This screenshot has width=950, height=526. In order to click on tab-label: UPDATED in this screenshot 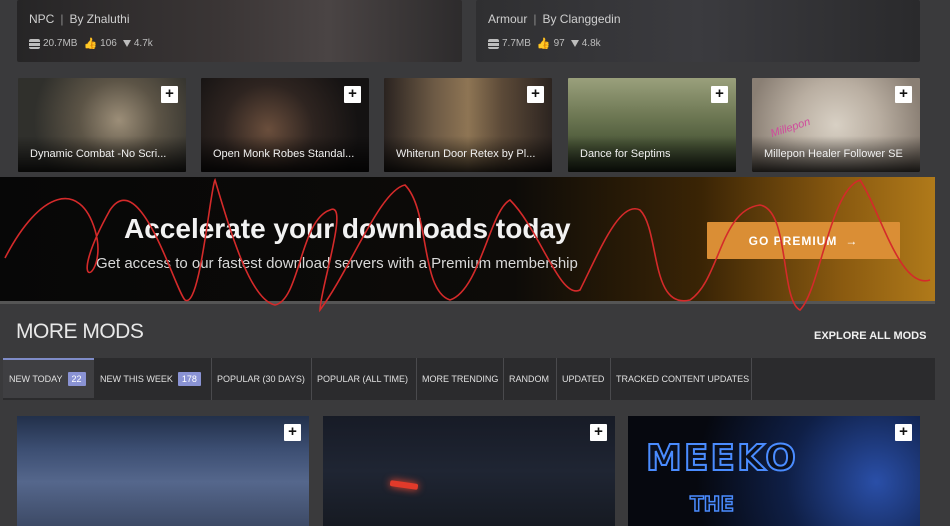, I will do `click(583, 379)`.